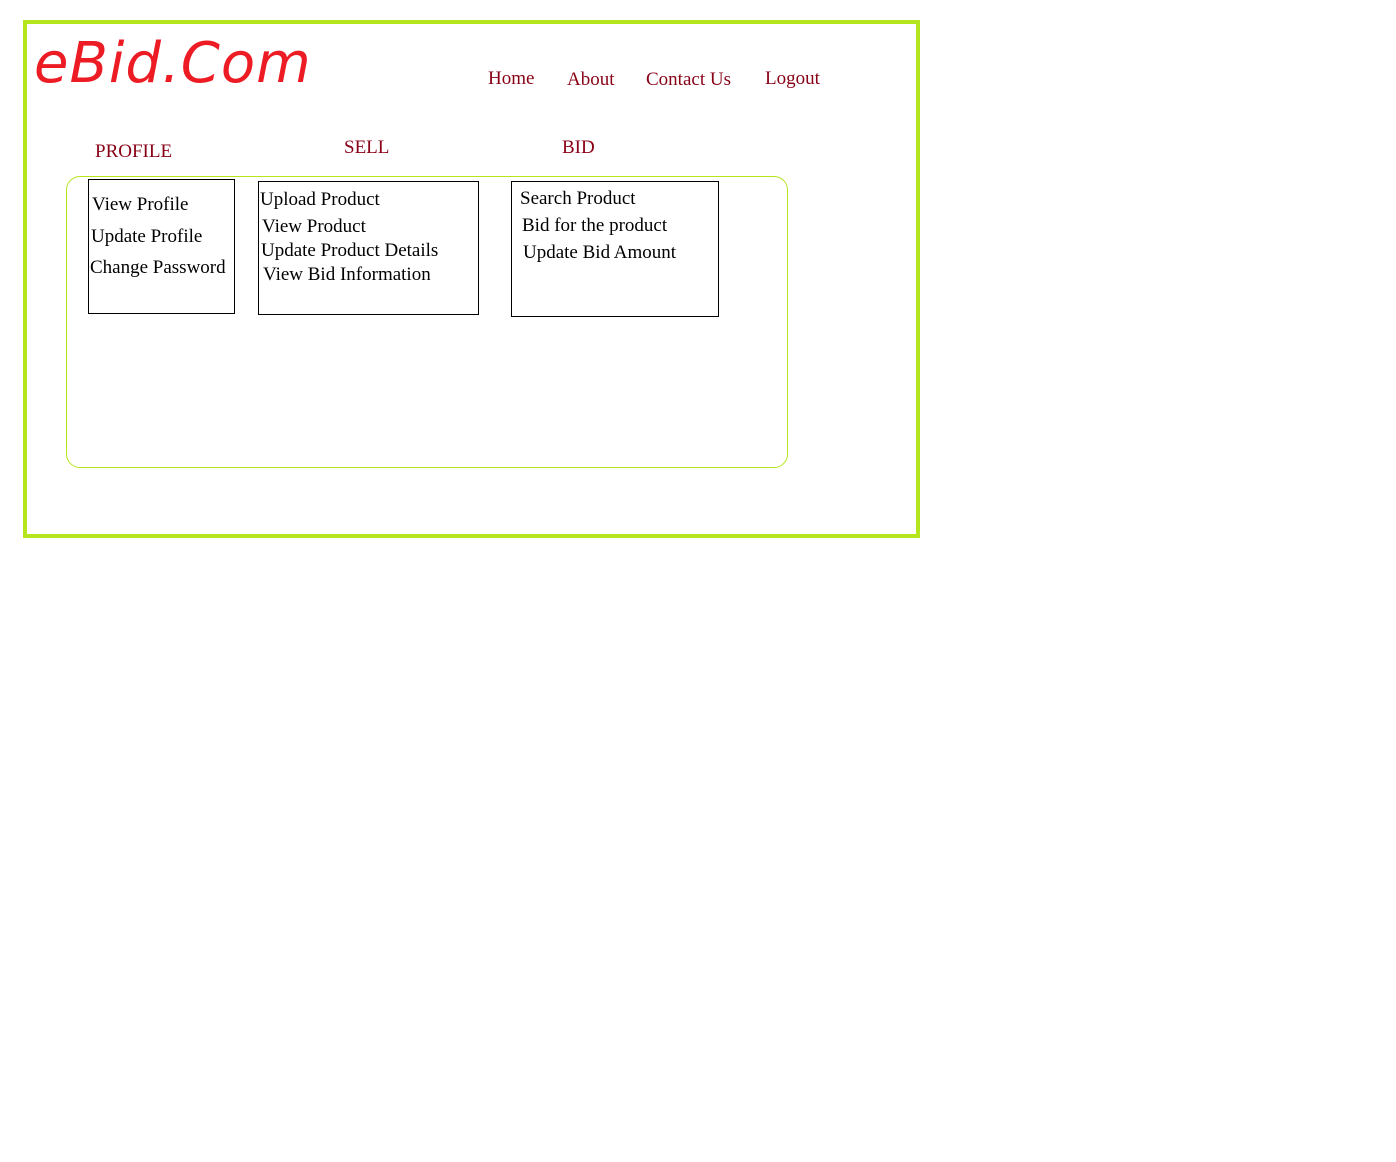  Describe the element at coordinates (792, 79) in the screenshot. I see `nav-logout-link: Logout` at that location.